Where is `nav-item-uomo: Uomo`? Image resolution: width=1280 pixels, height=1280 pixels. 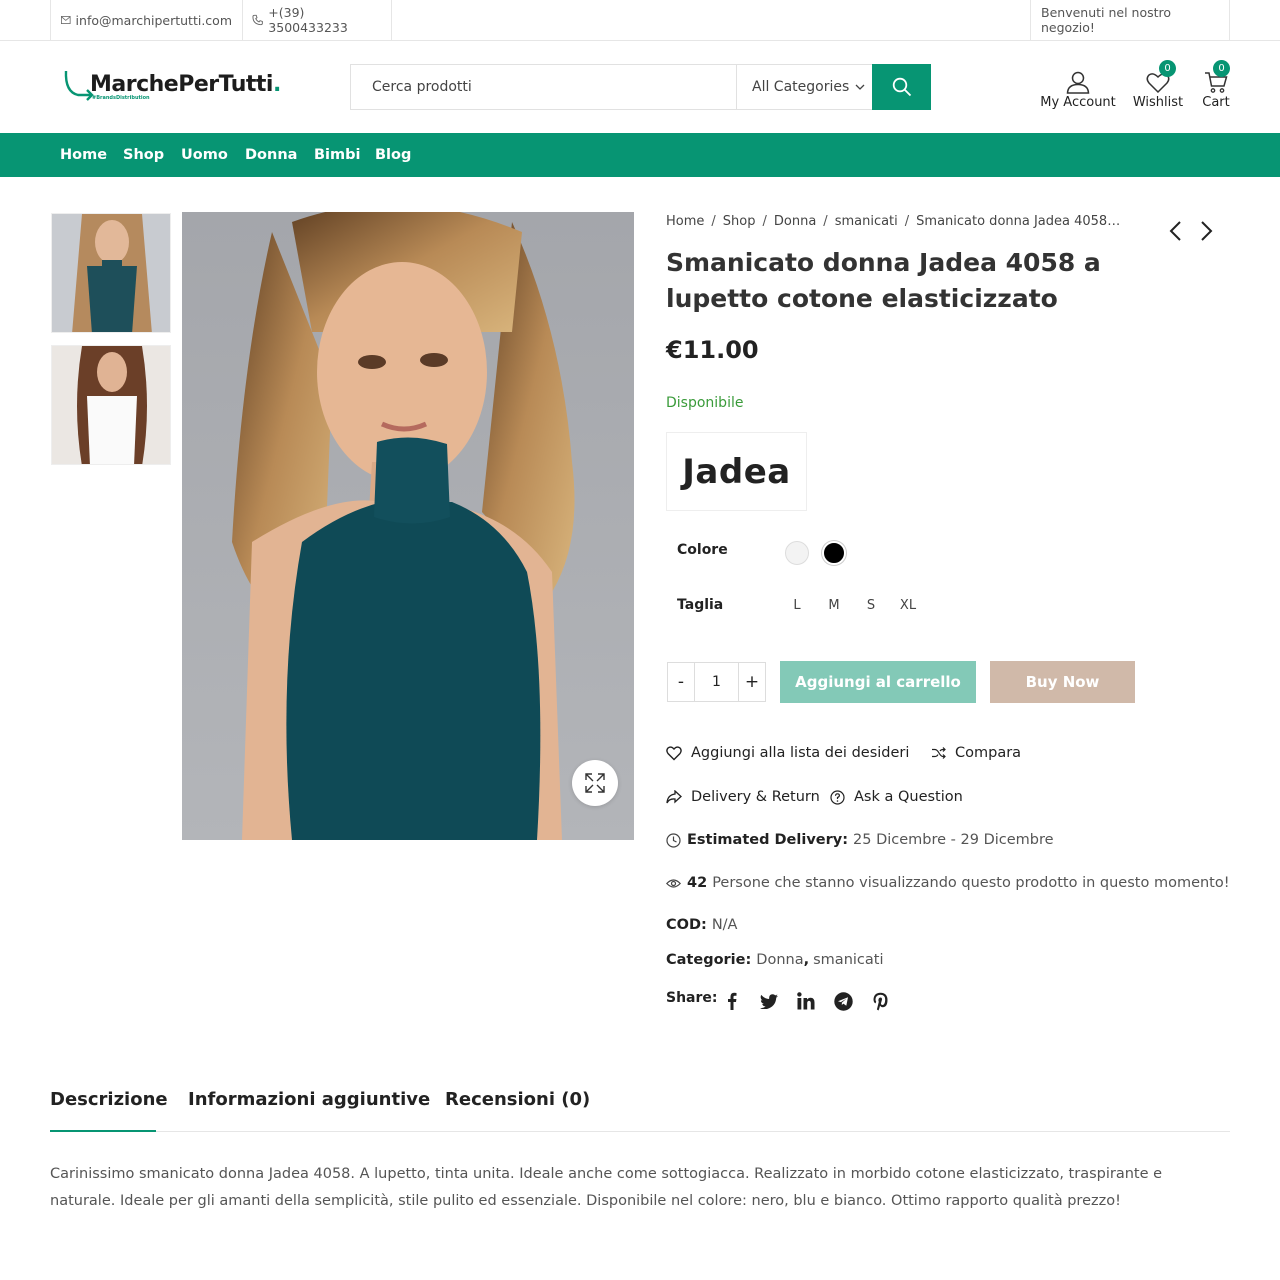 nav-item-uomo: Uomo is located at coordinates (204, 155).